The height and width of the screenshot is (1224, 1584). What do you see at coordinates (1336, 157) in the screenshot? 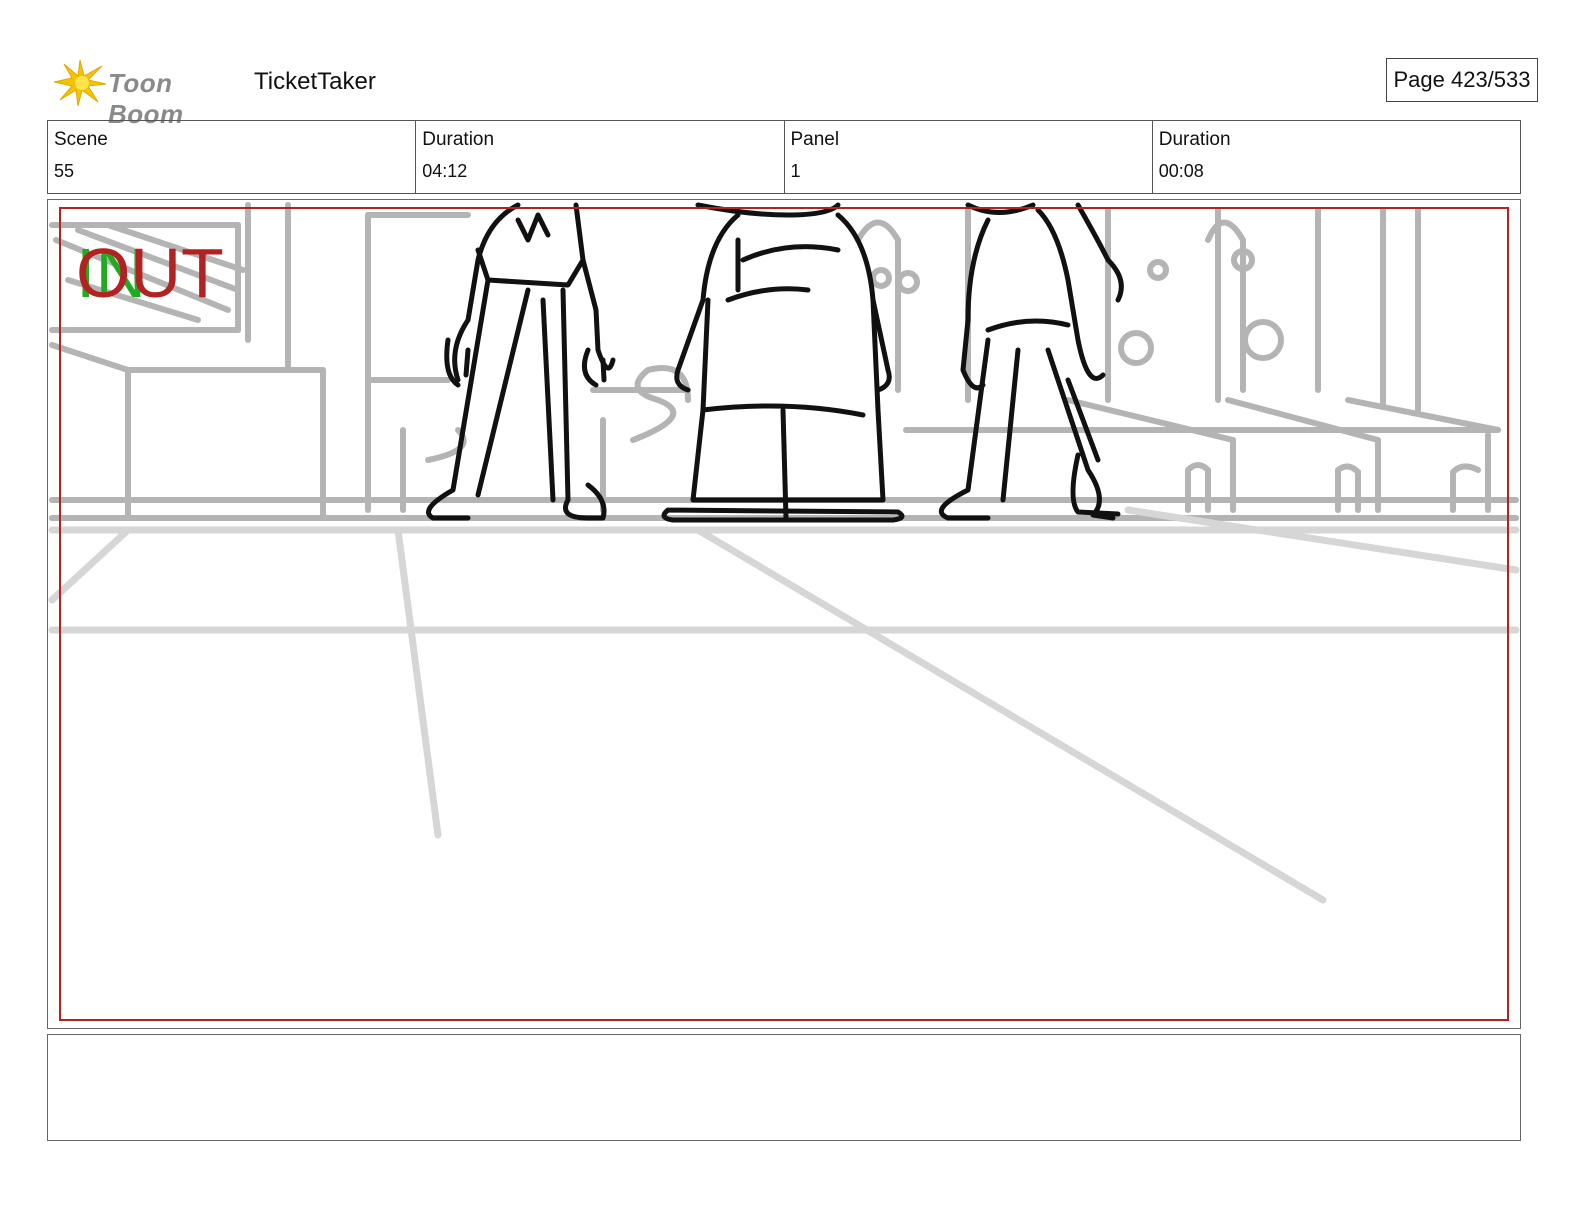
I see `panel-duration-cell: Duration 00:08` at bounding box center [1336, 157].